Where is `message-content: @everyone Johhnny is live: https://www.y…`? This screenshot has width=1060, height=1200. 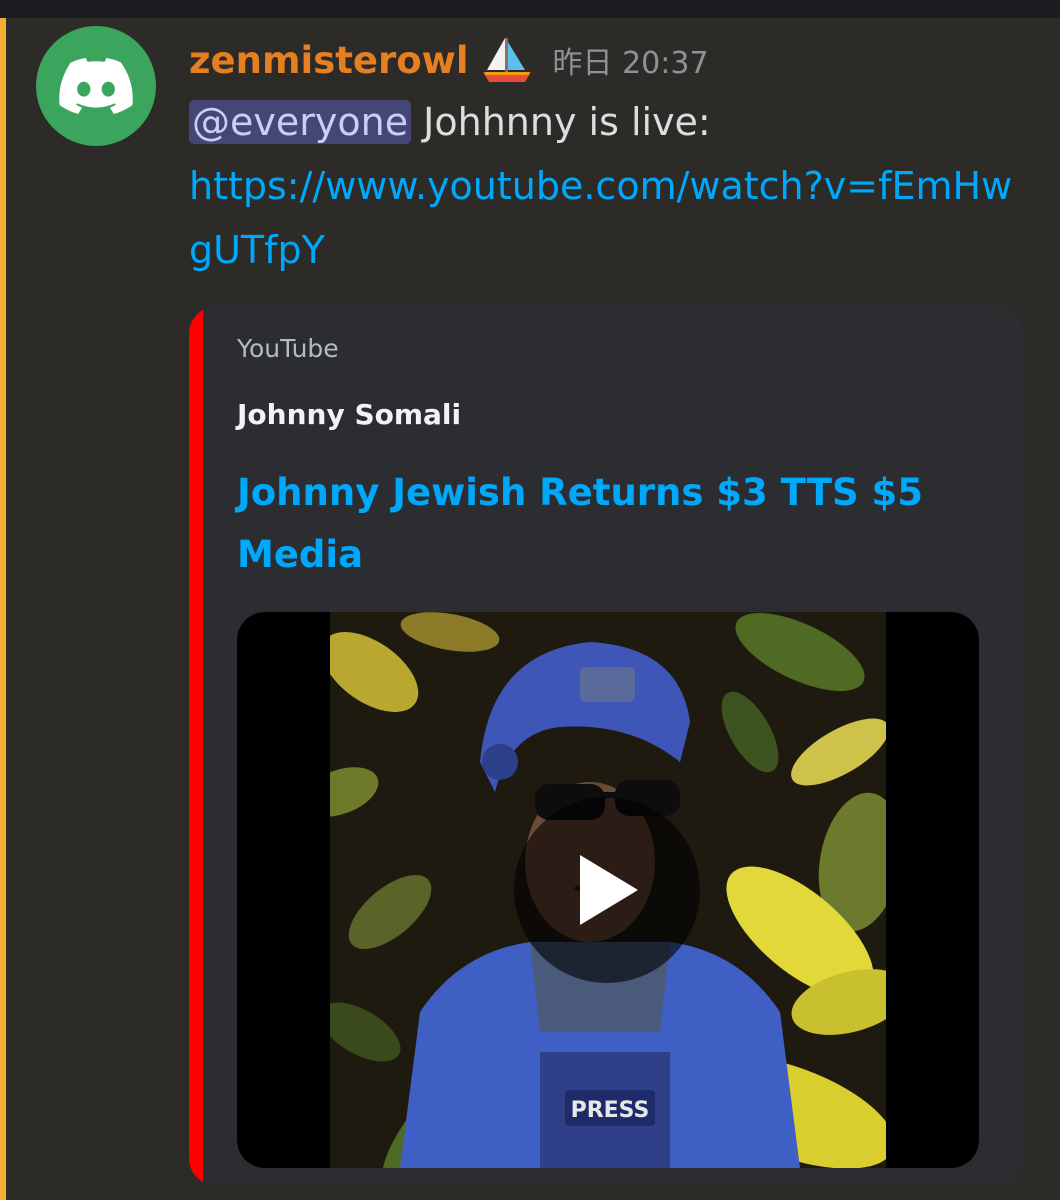
message-content: @everyone Johhnny is live: https://www.y… is located at coordinates (609, 186).